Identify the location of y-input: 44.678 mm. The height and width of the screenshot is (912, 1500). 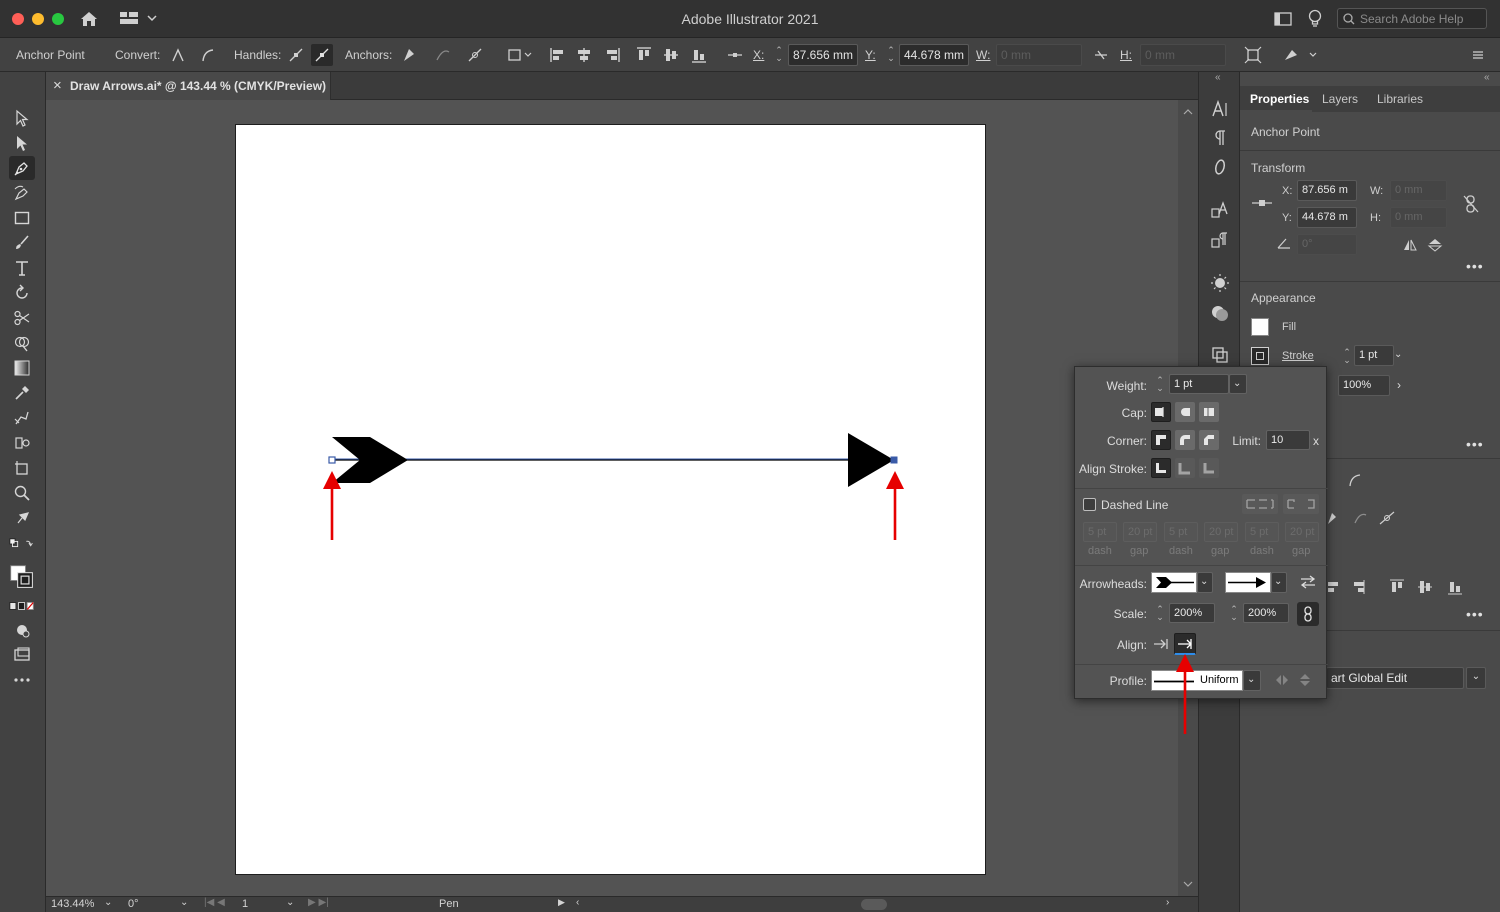
(934, 55).